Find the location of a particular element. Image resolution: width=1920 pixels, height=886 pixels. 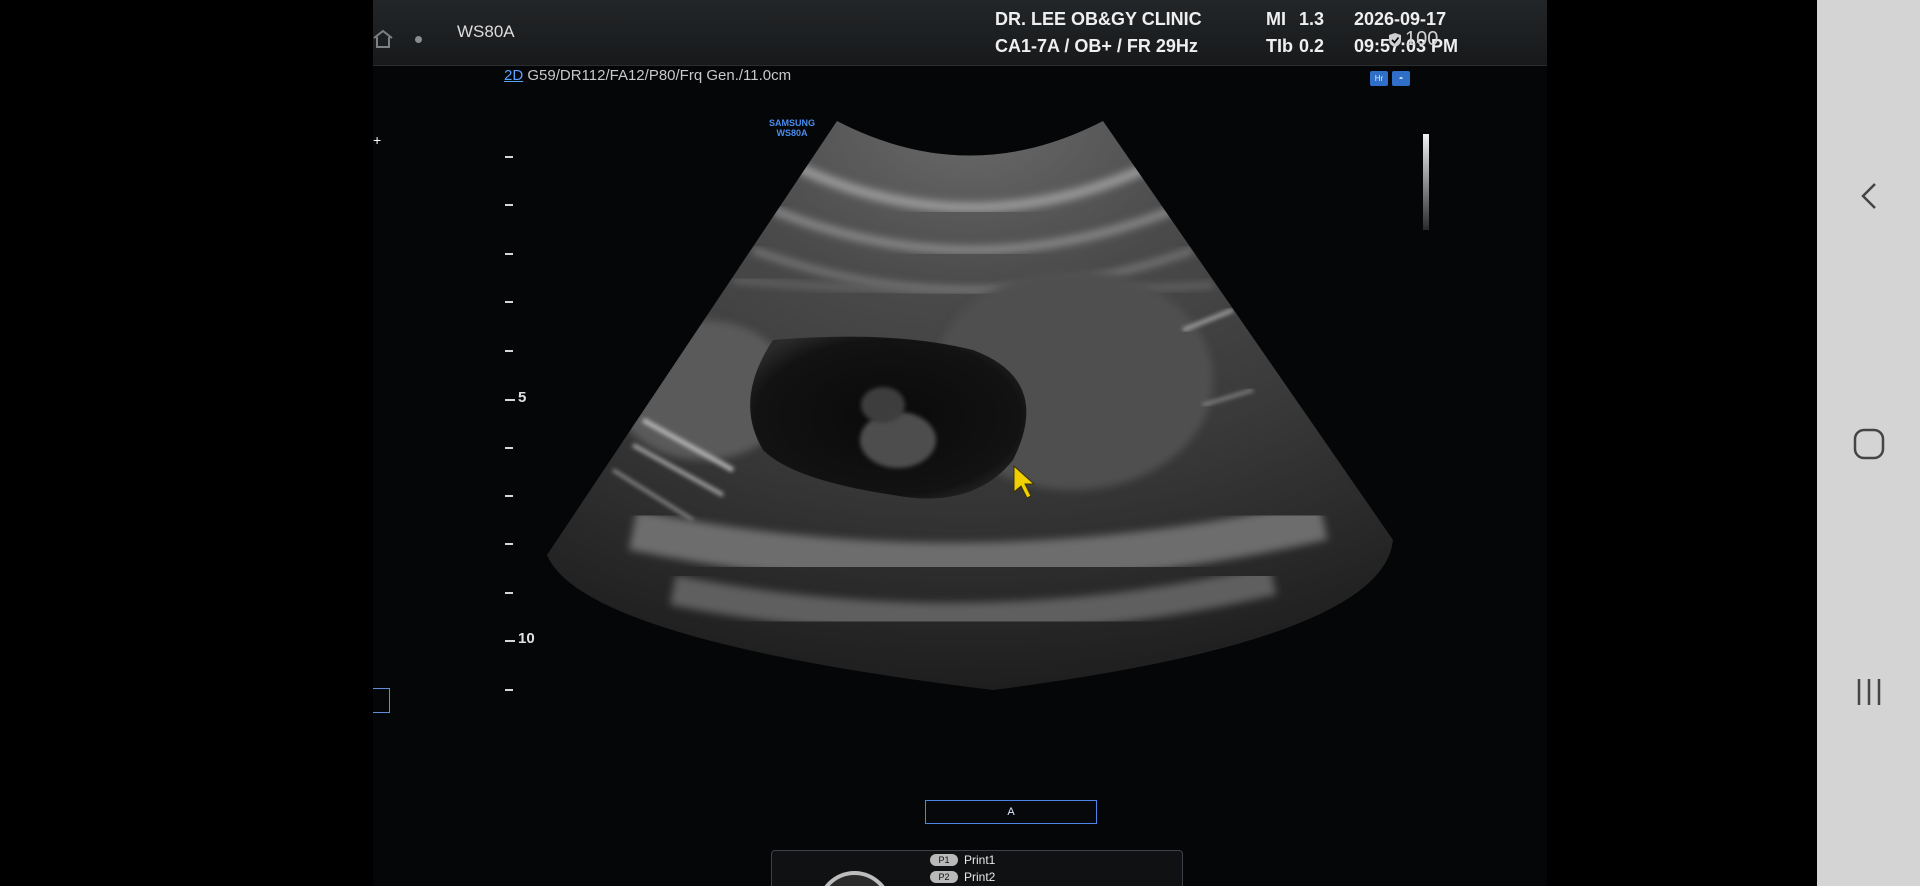

side-frame-marker is located at coordinates (381, 700).